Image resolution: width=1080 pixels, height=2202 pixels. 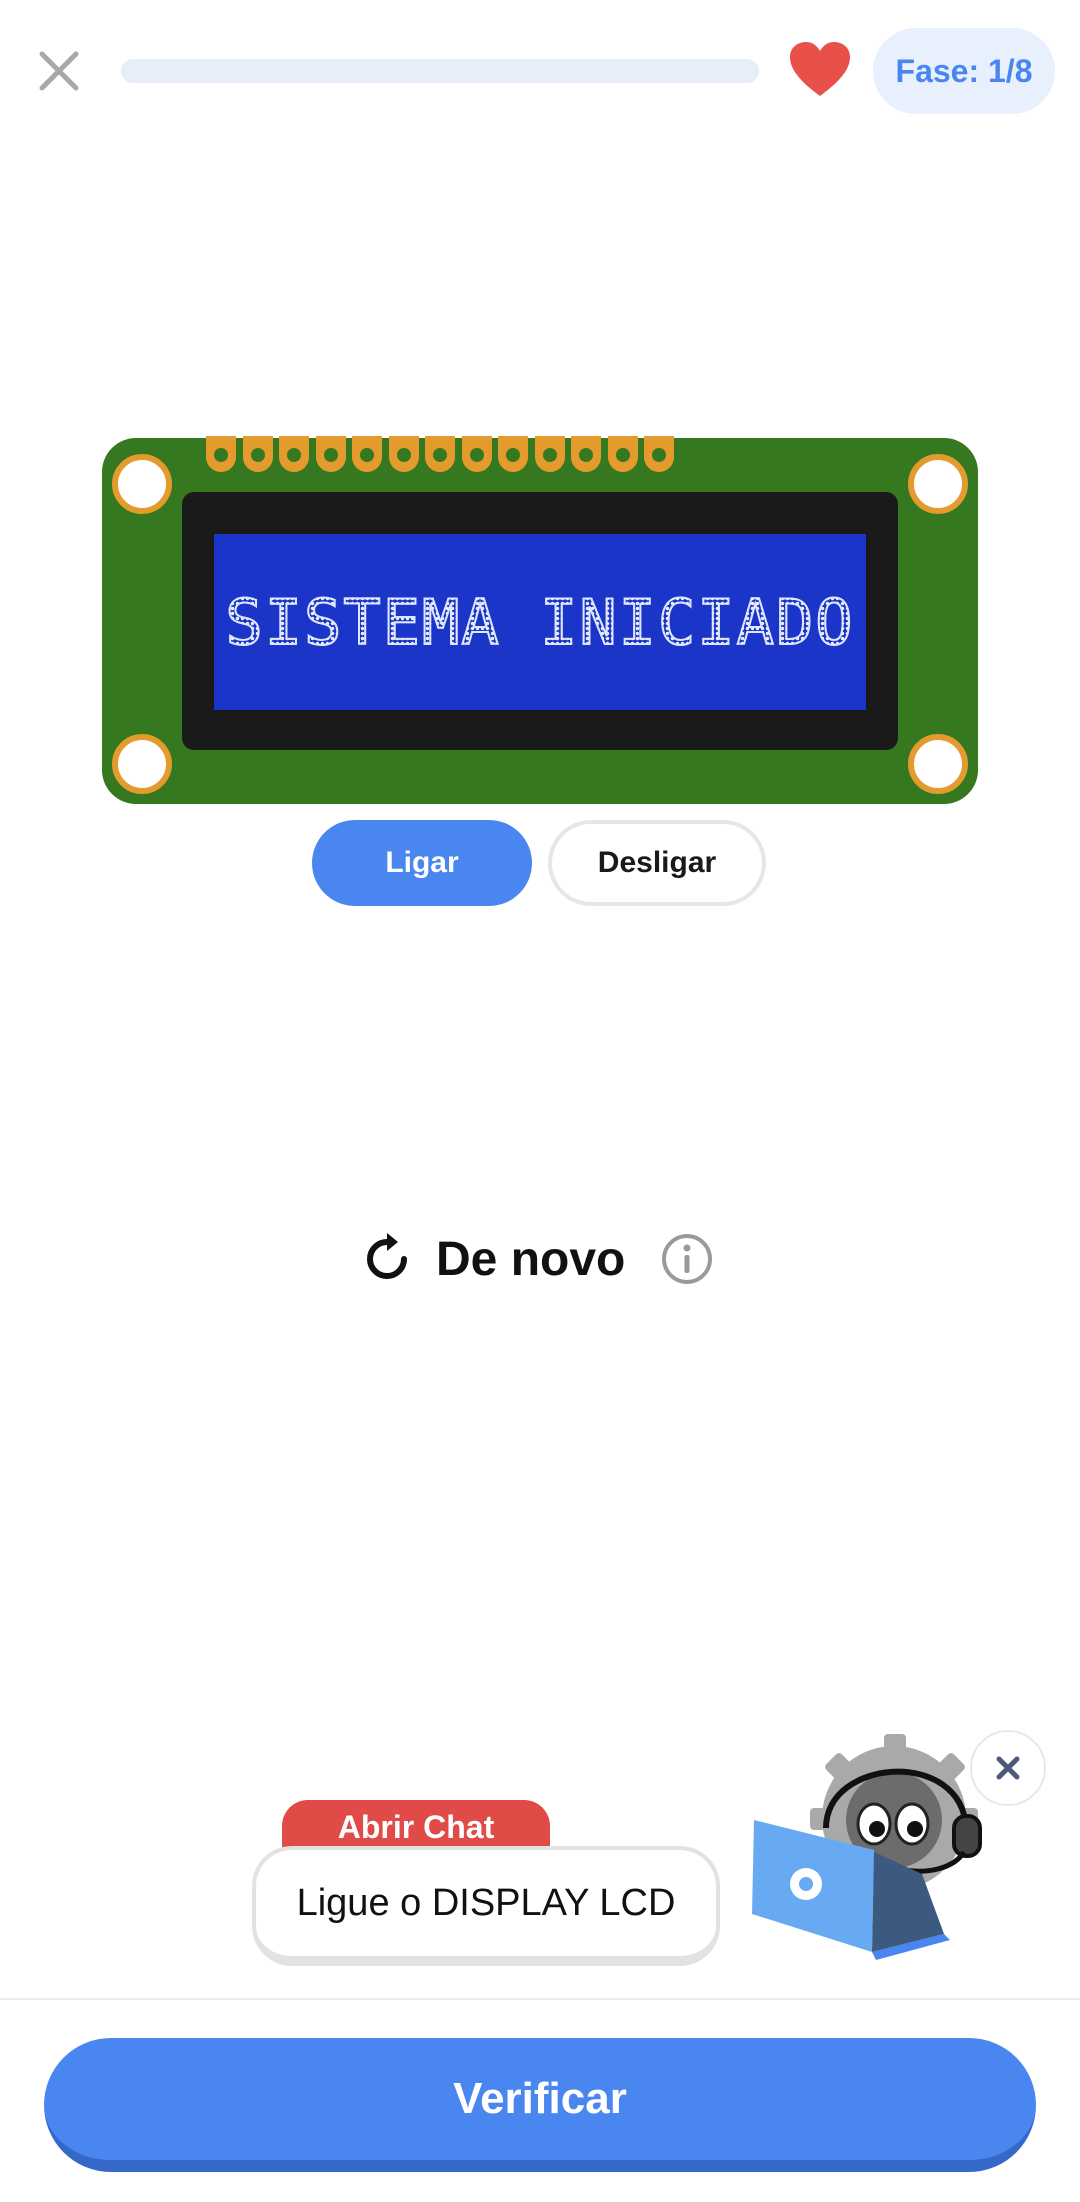 I want to click on info-icon, so click(x=687, y=1259).